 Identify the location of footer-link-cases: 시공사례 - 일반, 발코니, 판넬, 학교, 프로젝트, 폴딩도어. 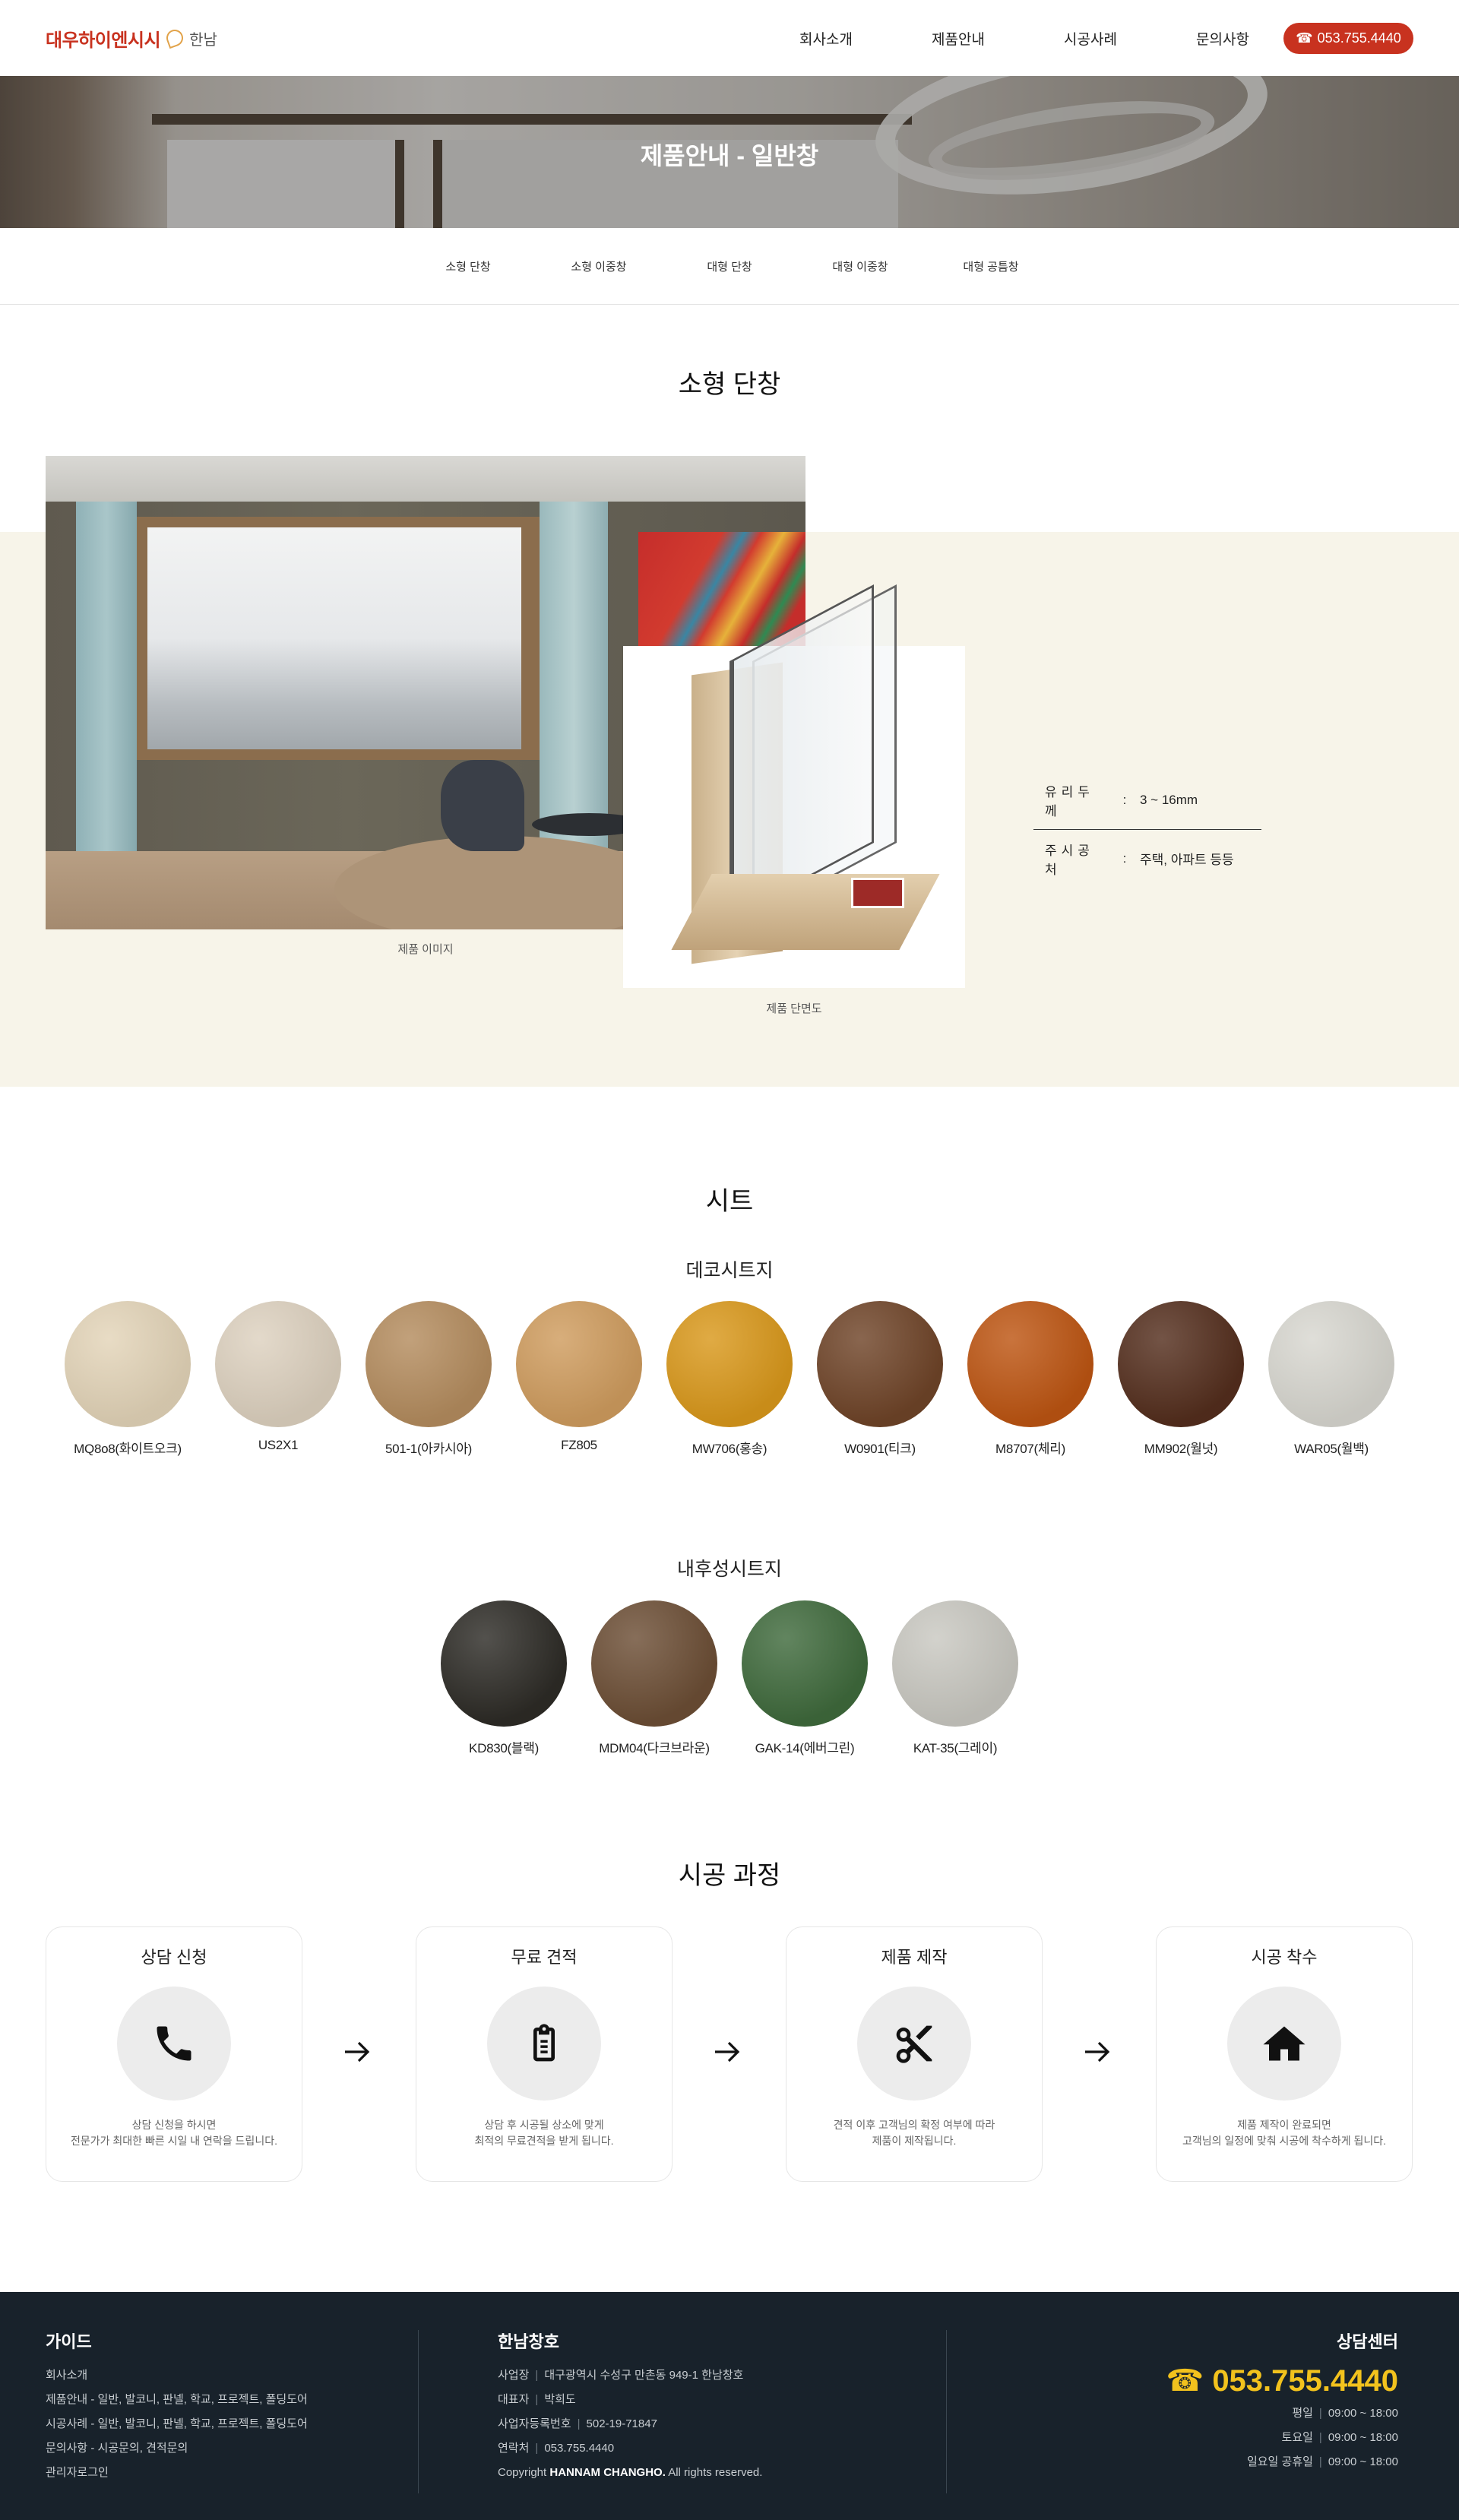
(177, 2424).